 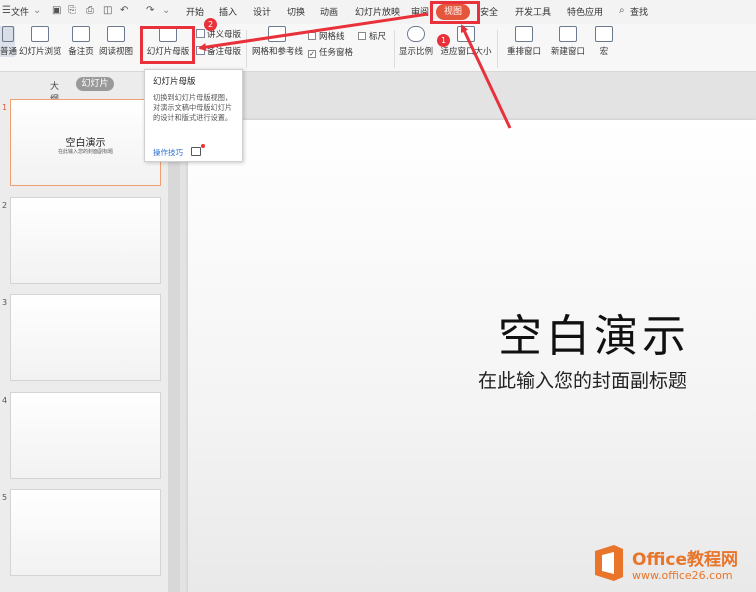 I want to click on watermark: Office教程网 www.office26.com, so click(x=672, y=565).